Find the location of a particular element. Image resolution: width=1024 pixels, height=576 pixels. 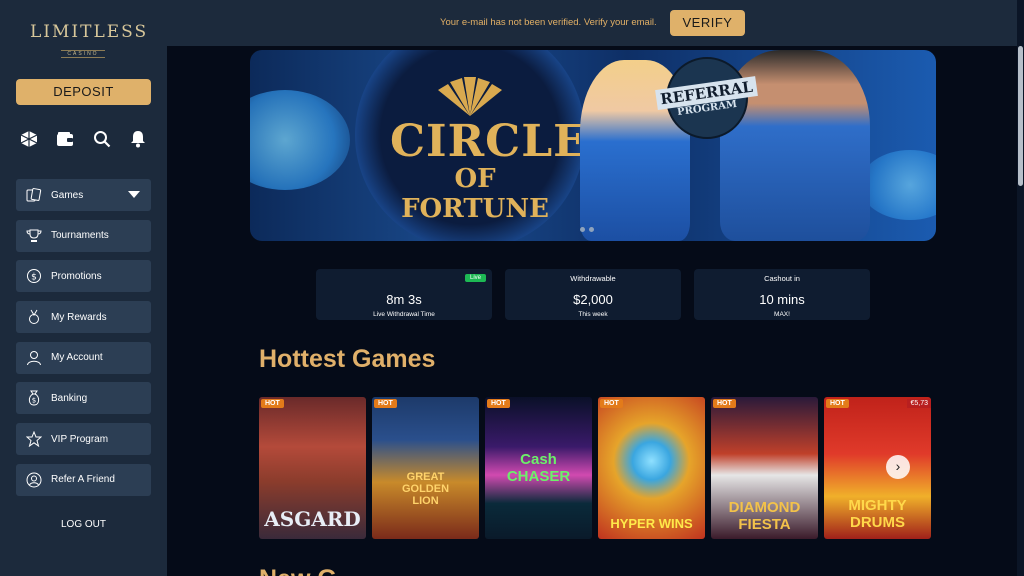

stat-value: 10 mins is located at coordinates (782, 299).